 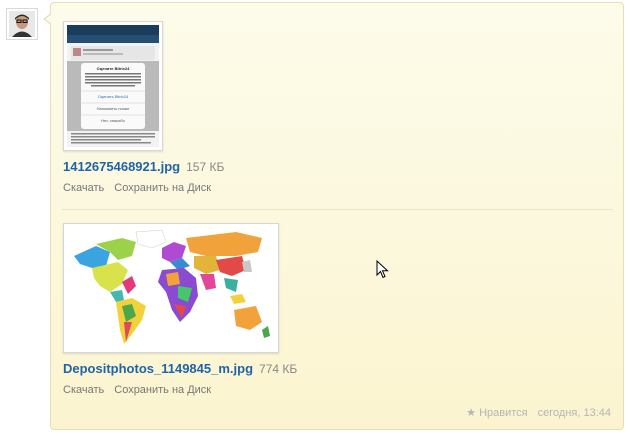 I want to click on file-name-link: Depositphotos_1149845_m.jpg, so click(x=158, y=368).